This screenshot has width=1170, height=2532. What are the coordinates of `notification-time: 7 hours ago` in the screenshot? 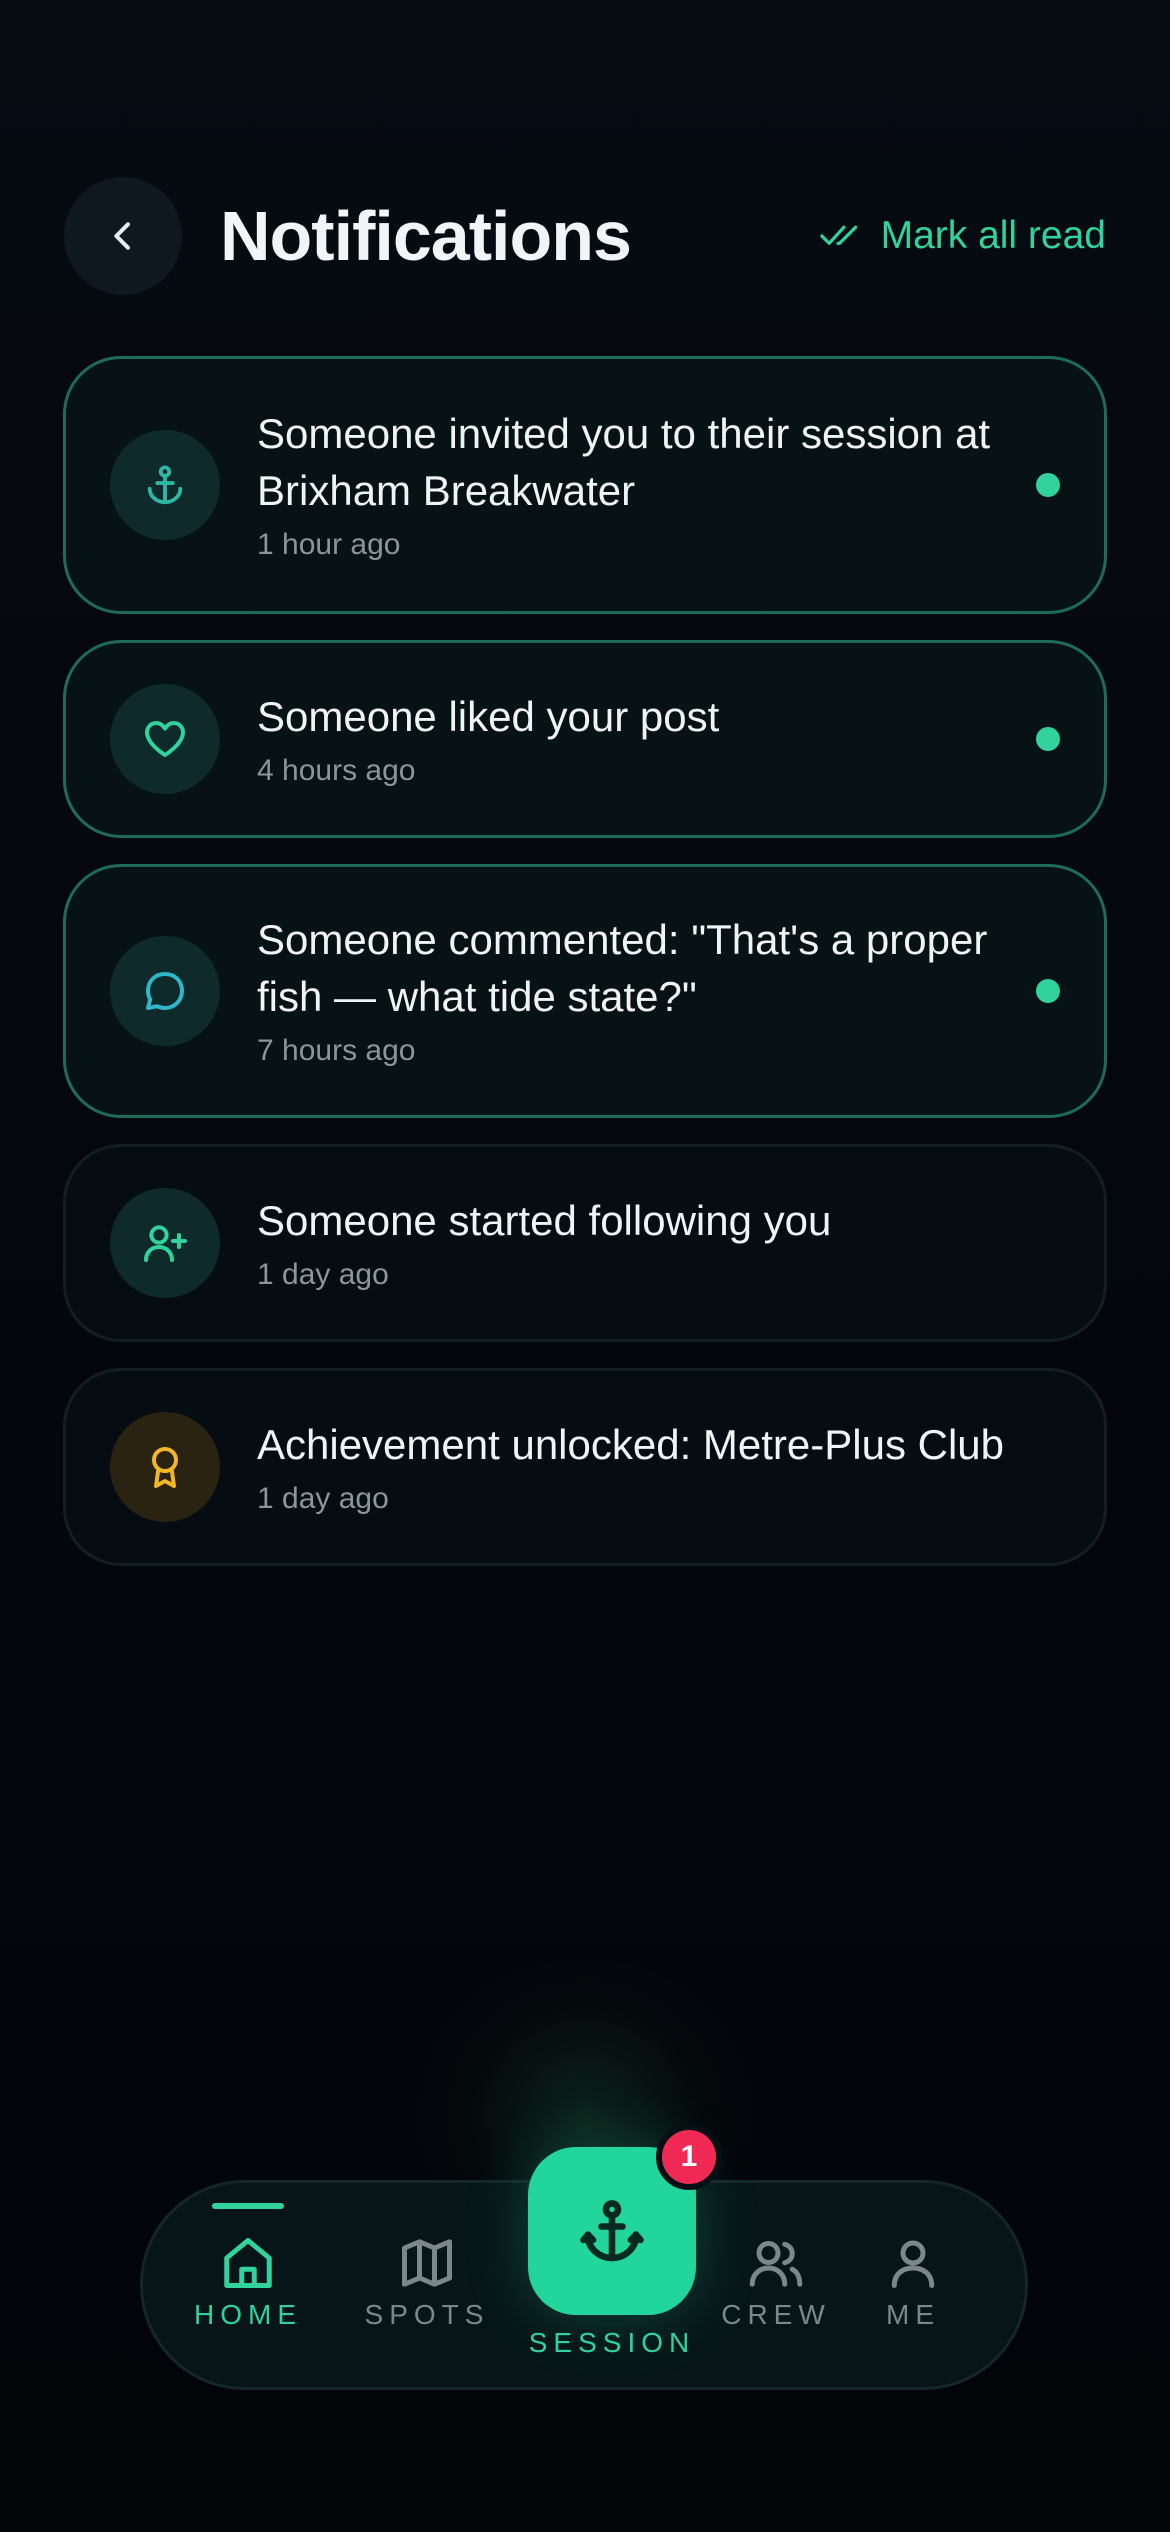 It's located at (336, 1050).